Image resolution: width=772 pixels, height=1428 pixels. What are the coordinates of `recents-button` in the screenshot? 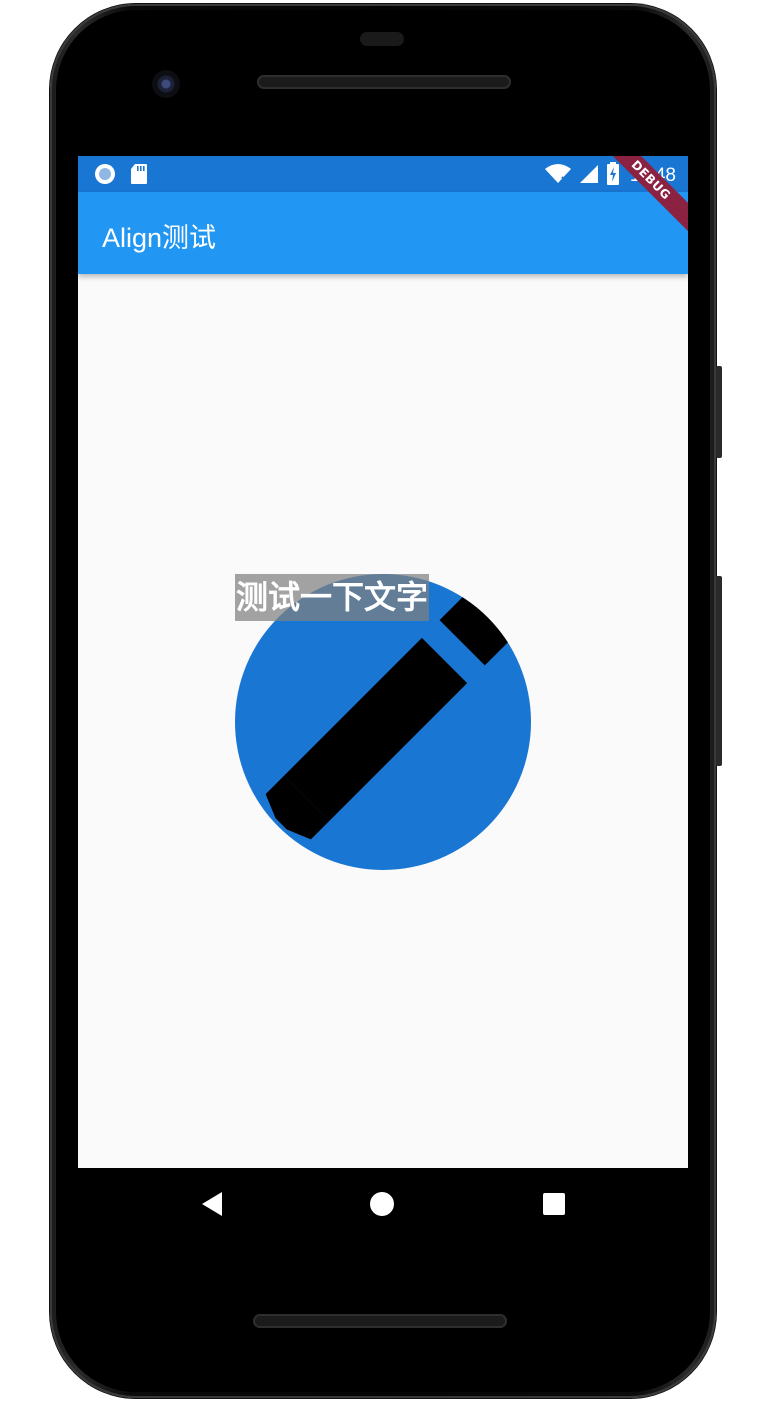 It's located at (554, 1204).